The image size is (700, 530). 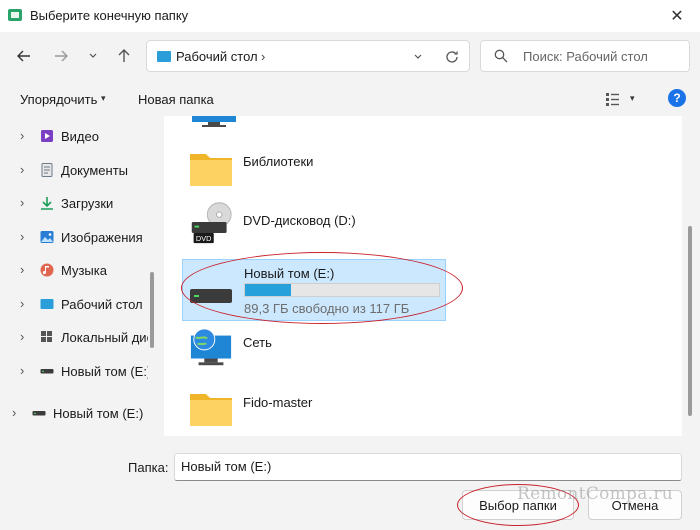 What do you see at coordinates (47, 270) in the screenshot?
I see `music-icon` at bounding box center [47, 270].